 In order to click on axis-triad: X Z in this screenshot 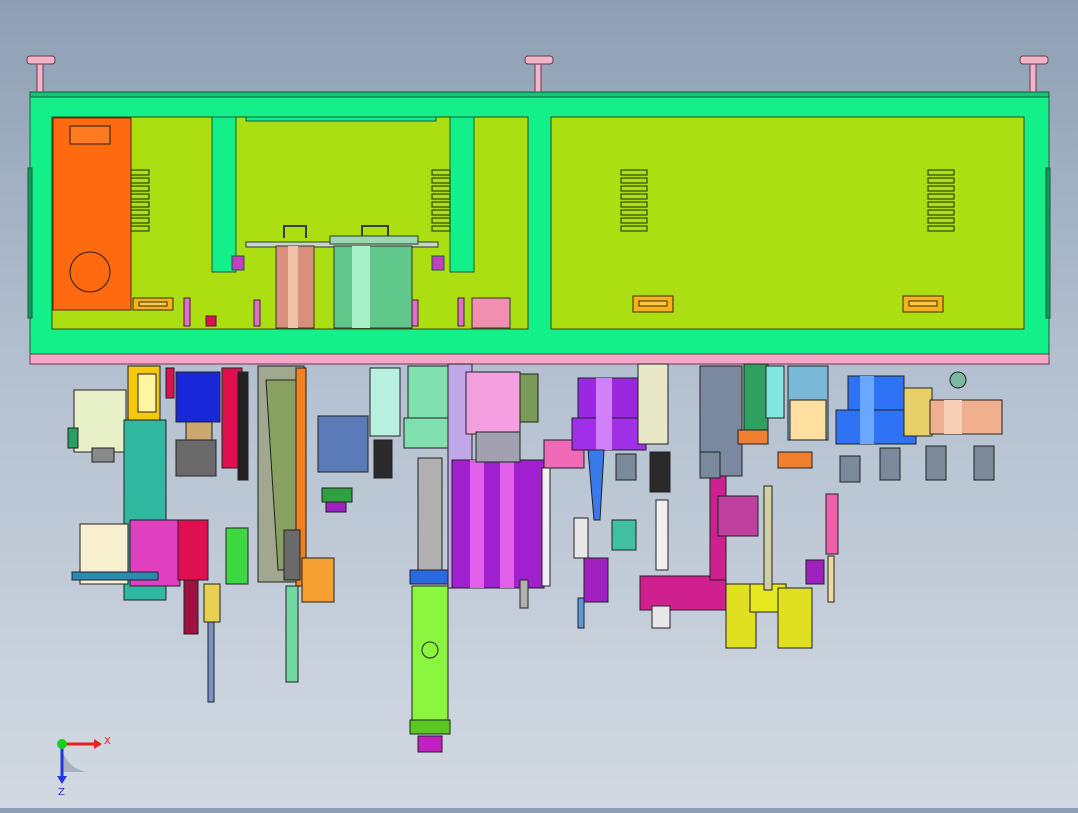, I will do `click(84, 767)`.